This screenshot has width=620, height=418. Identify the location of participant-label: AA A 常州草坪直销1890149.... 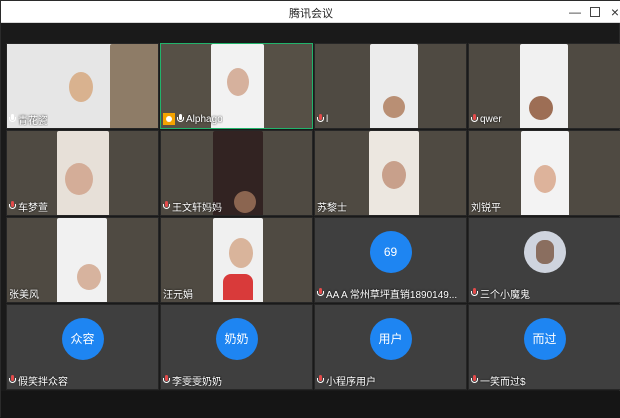
(387, 293).